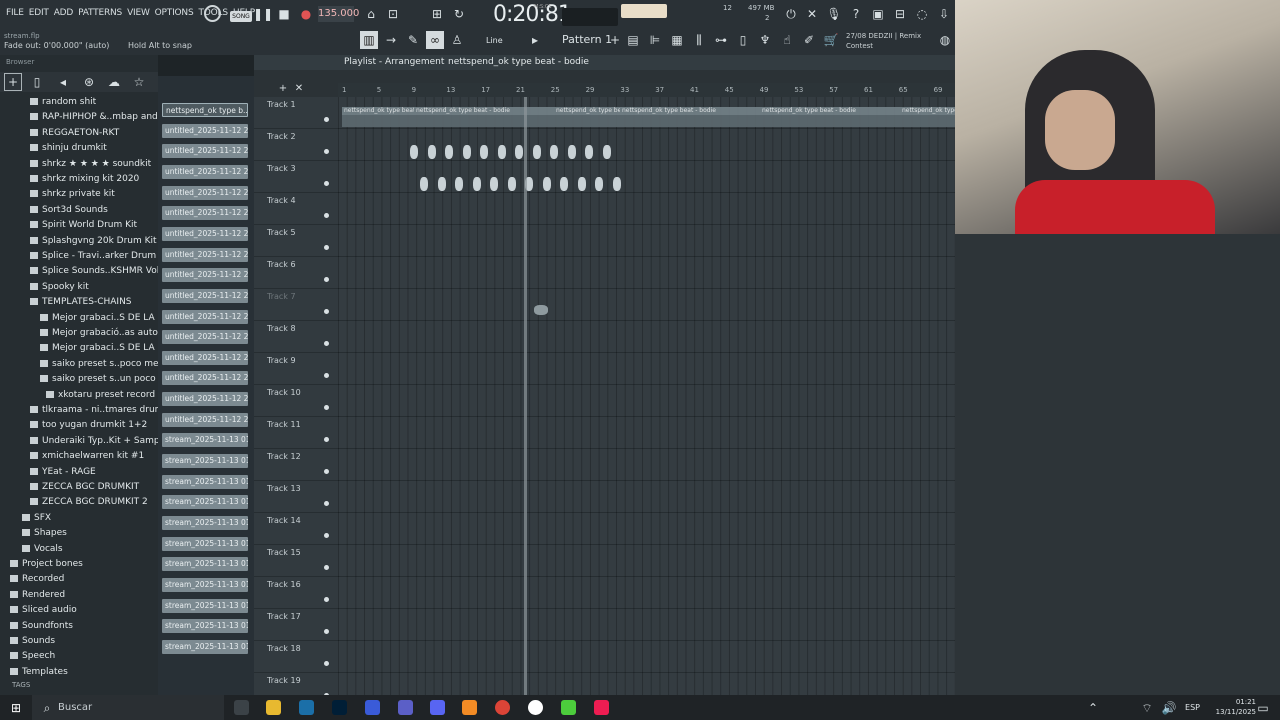 The width and height of the screenshot is (1280, 720). Describe the element at coordinates (79, 502) in the screenshot. I see `browser-item: ZECCA BGC DRUMKIT 2` at that location.